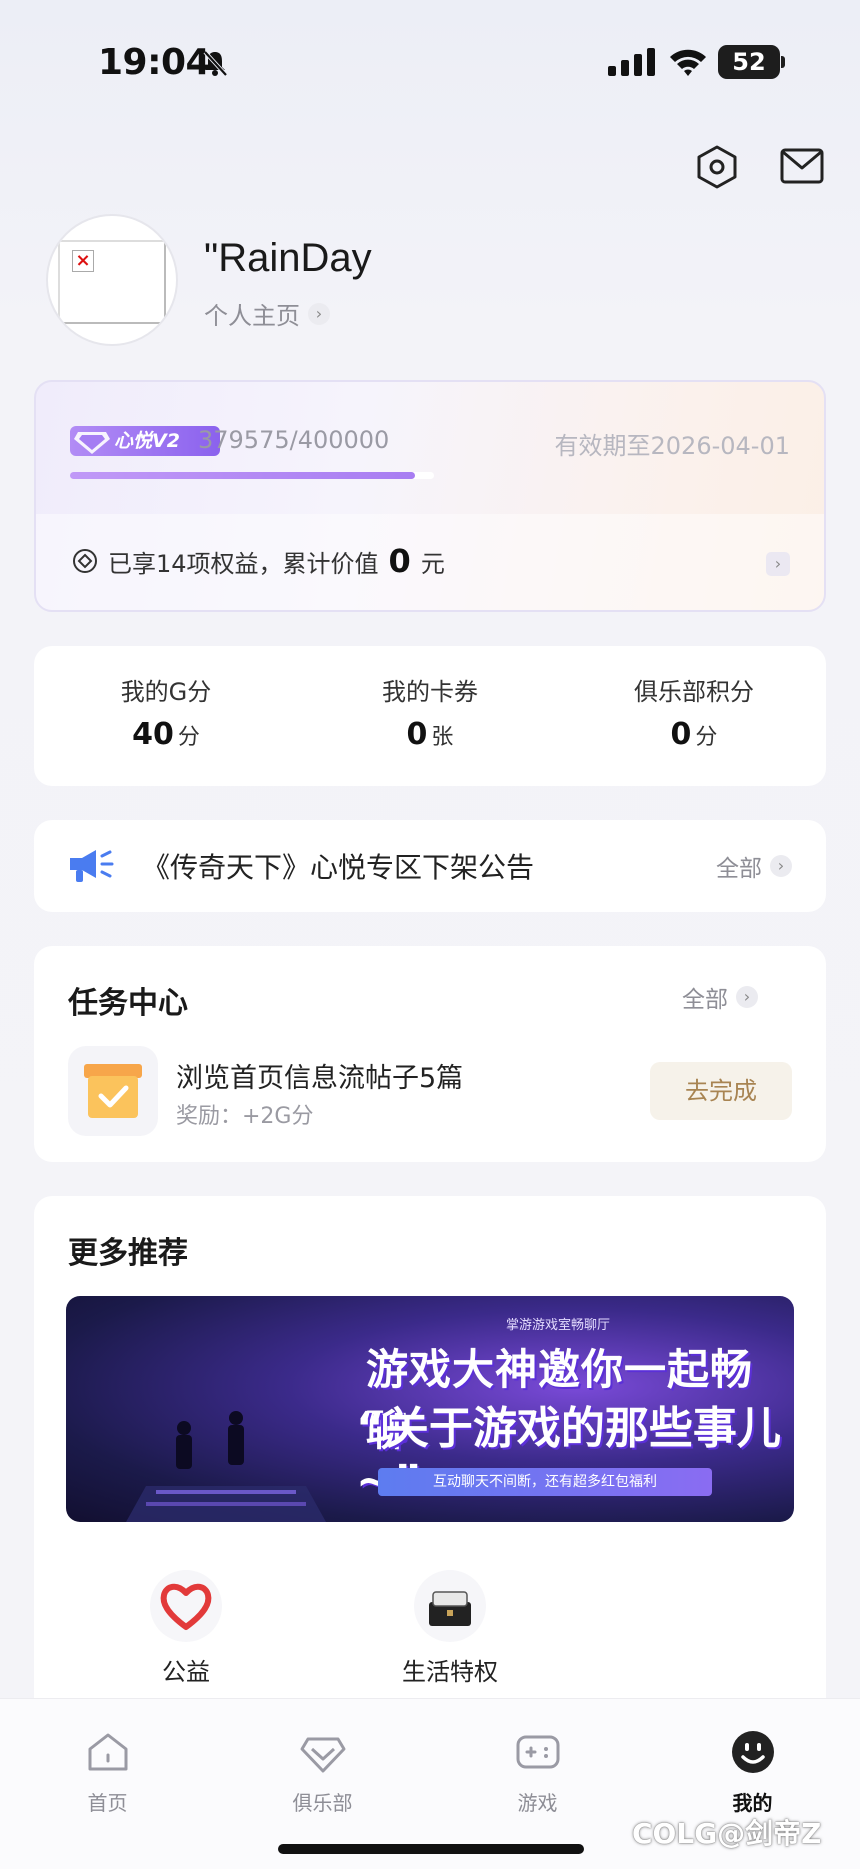  I want to click on wifi-icon, so click(688, 62).